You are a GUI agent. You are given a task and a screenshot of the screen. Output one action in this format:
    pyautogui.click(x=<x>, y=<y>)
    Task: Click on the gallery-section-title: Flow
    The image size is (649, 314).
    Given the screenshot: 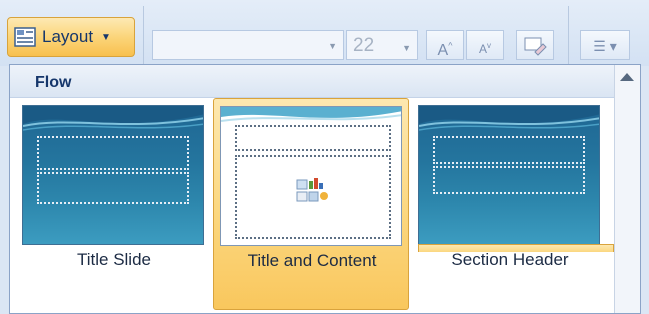 What is the action you would take?
    pyautogui.click(x=53, y=82)
    